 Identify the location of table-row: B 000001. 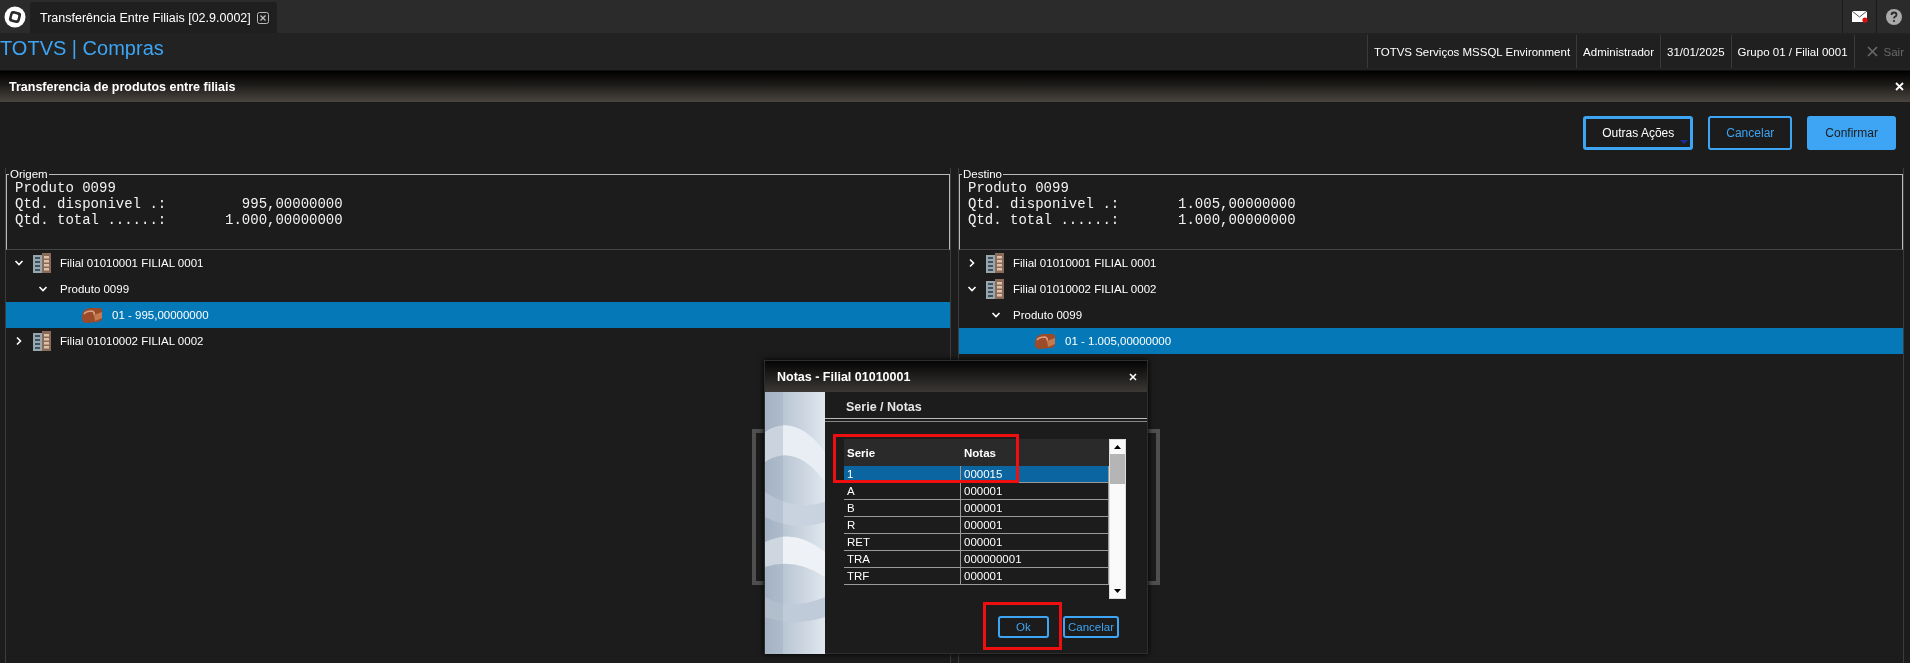
(976, 508).